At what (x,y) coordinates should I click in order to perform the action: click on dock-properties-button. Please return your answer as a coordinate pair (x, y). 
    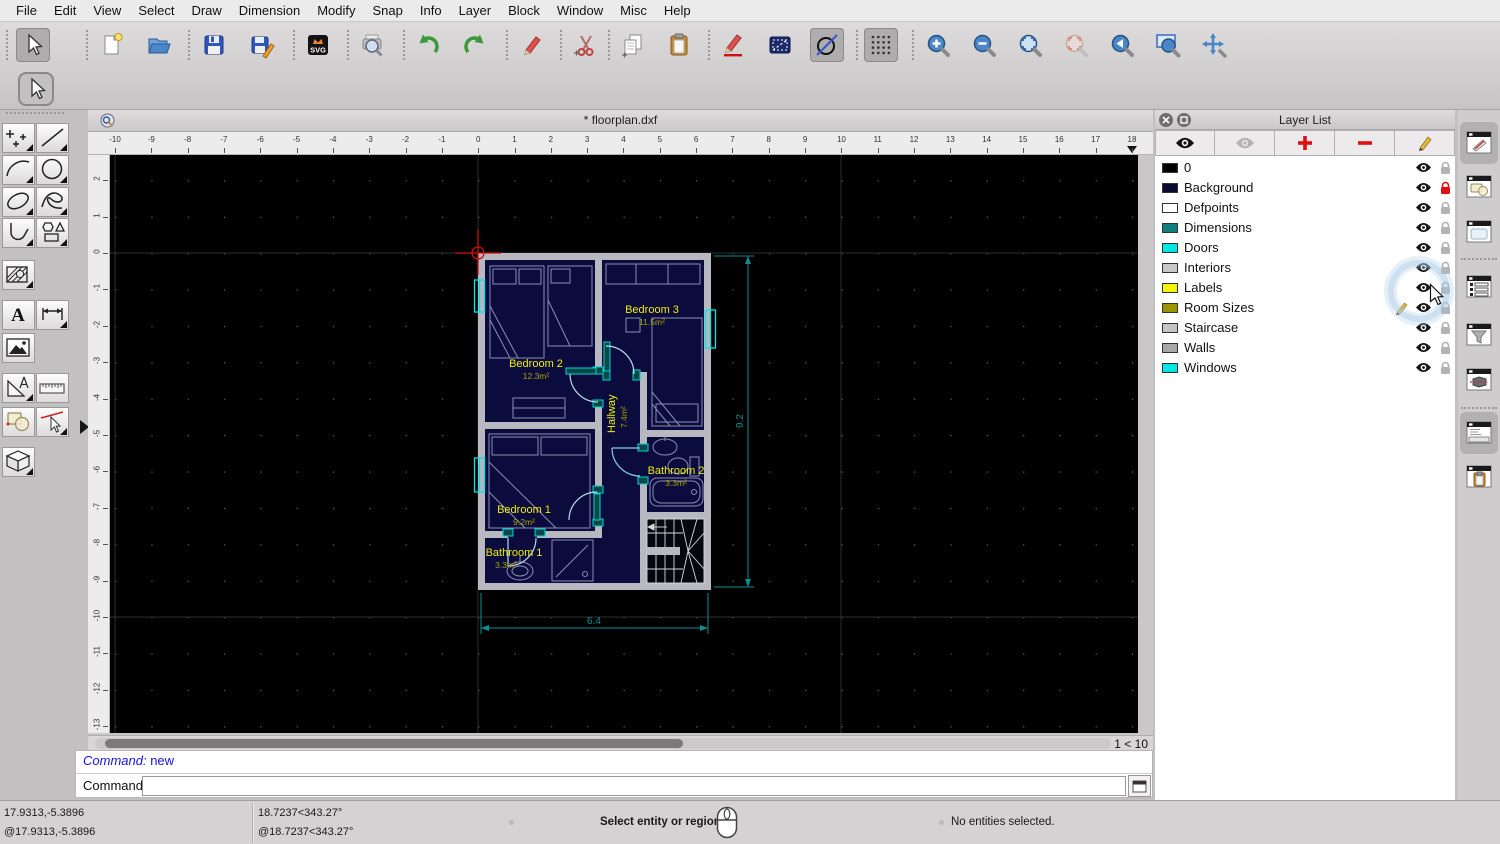
    Looking at the image, I should click on (1479, 143).